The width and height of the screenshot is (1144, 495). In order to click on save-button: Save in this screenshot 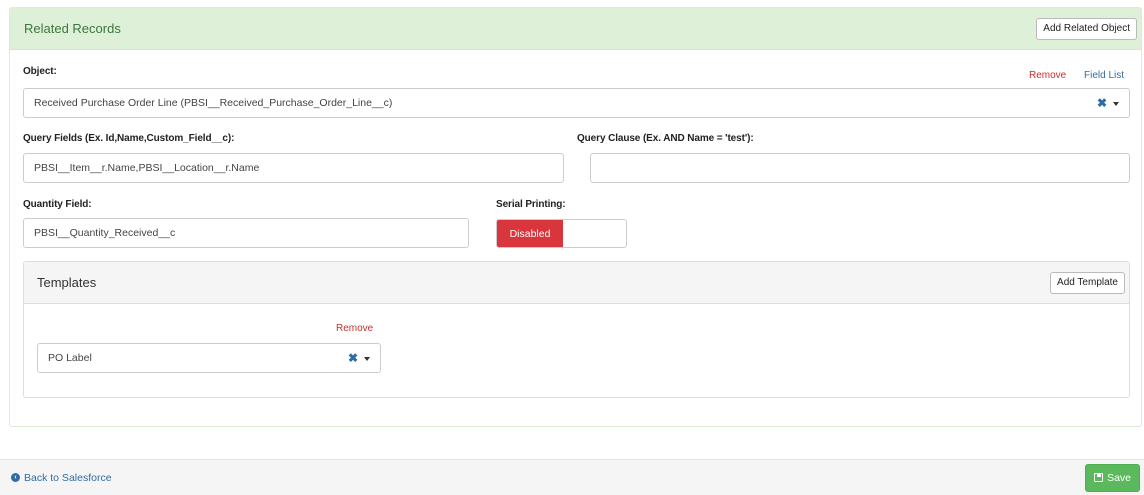, I will do `click(1112, 477)`.